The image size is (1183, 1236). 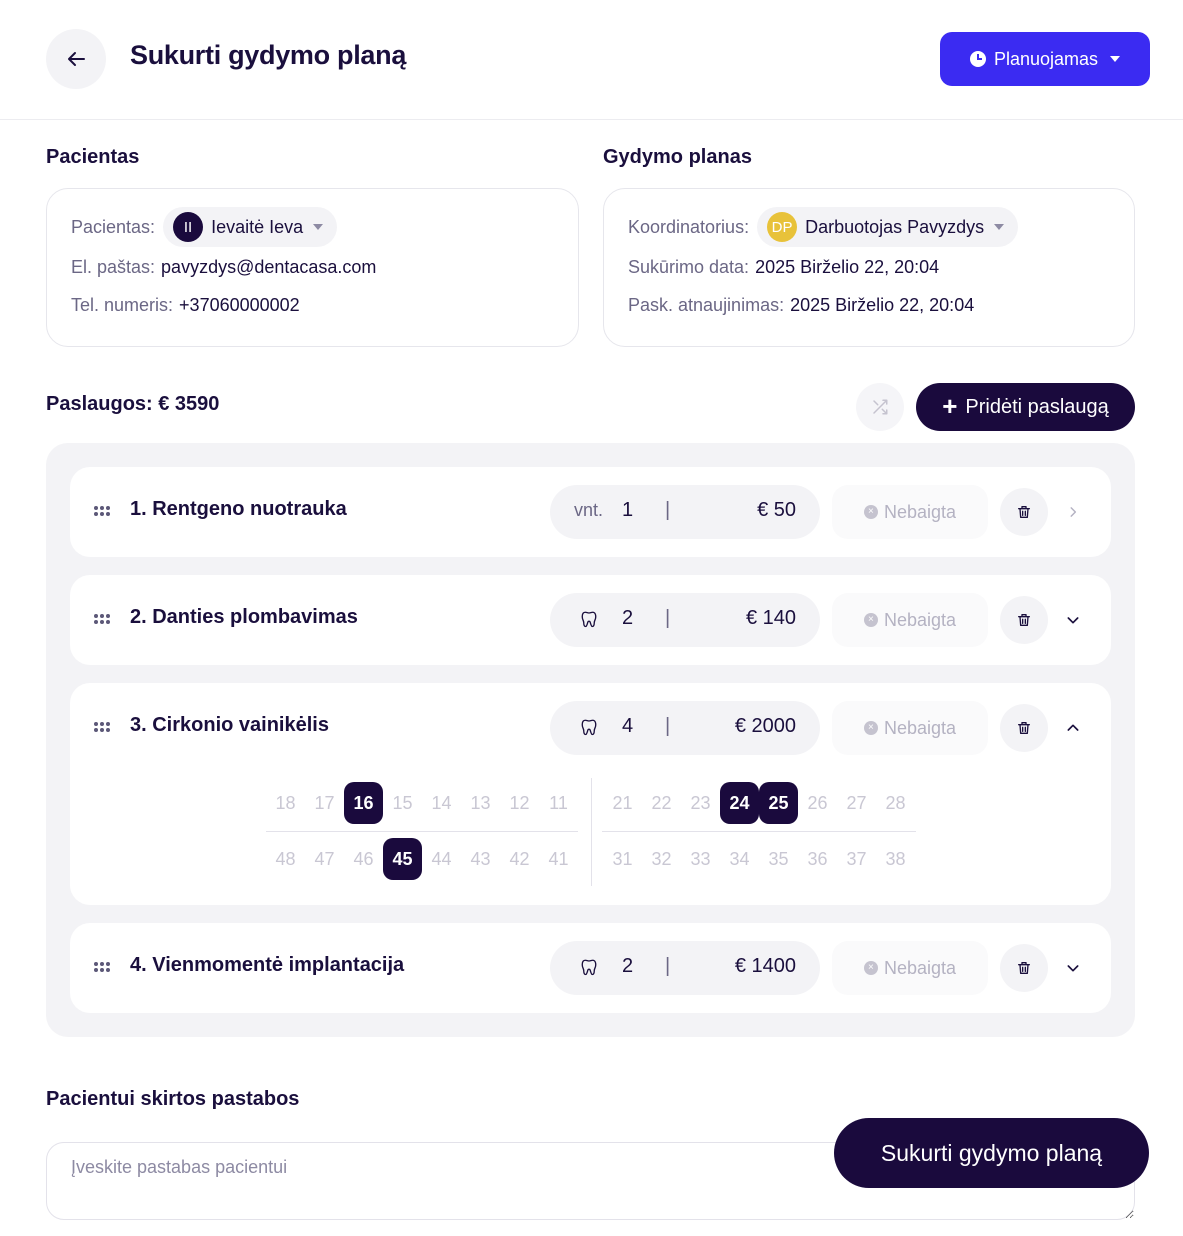 What do you see at coordinates (991, 1153) in the screenshot?
I see `create-plan-button: Sukurti gydymo planą` at bounding box center [991, 1153].